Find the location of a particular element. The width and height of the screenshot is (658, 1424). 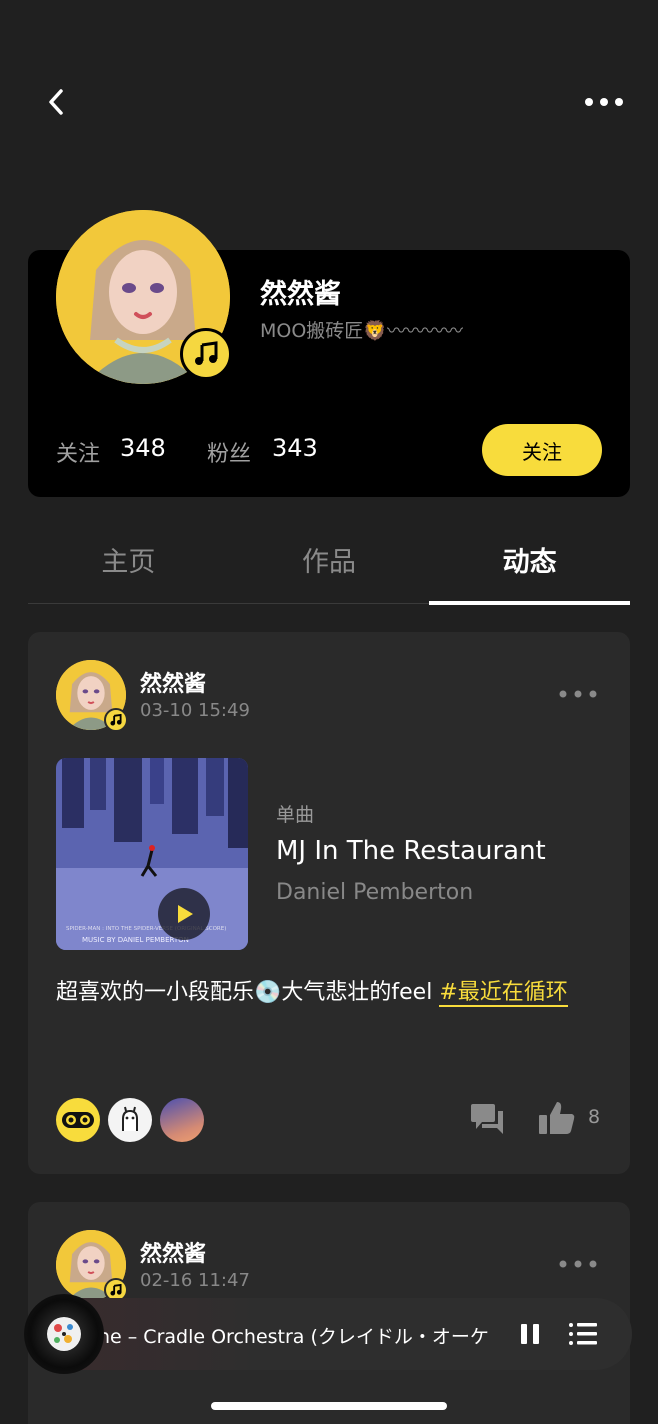

album-art-icon is located at coordinates (64, 1334).